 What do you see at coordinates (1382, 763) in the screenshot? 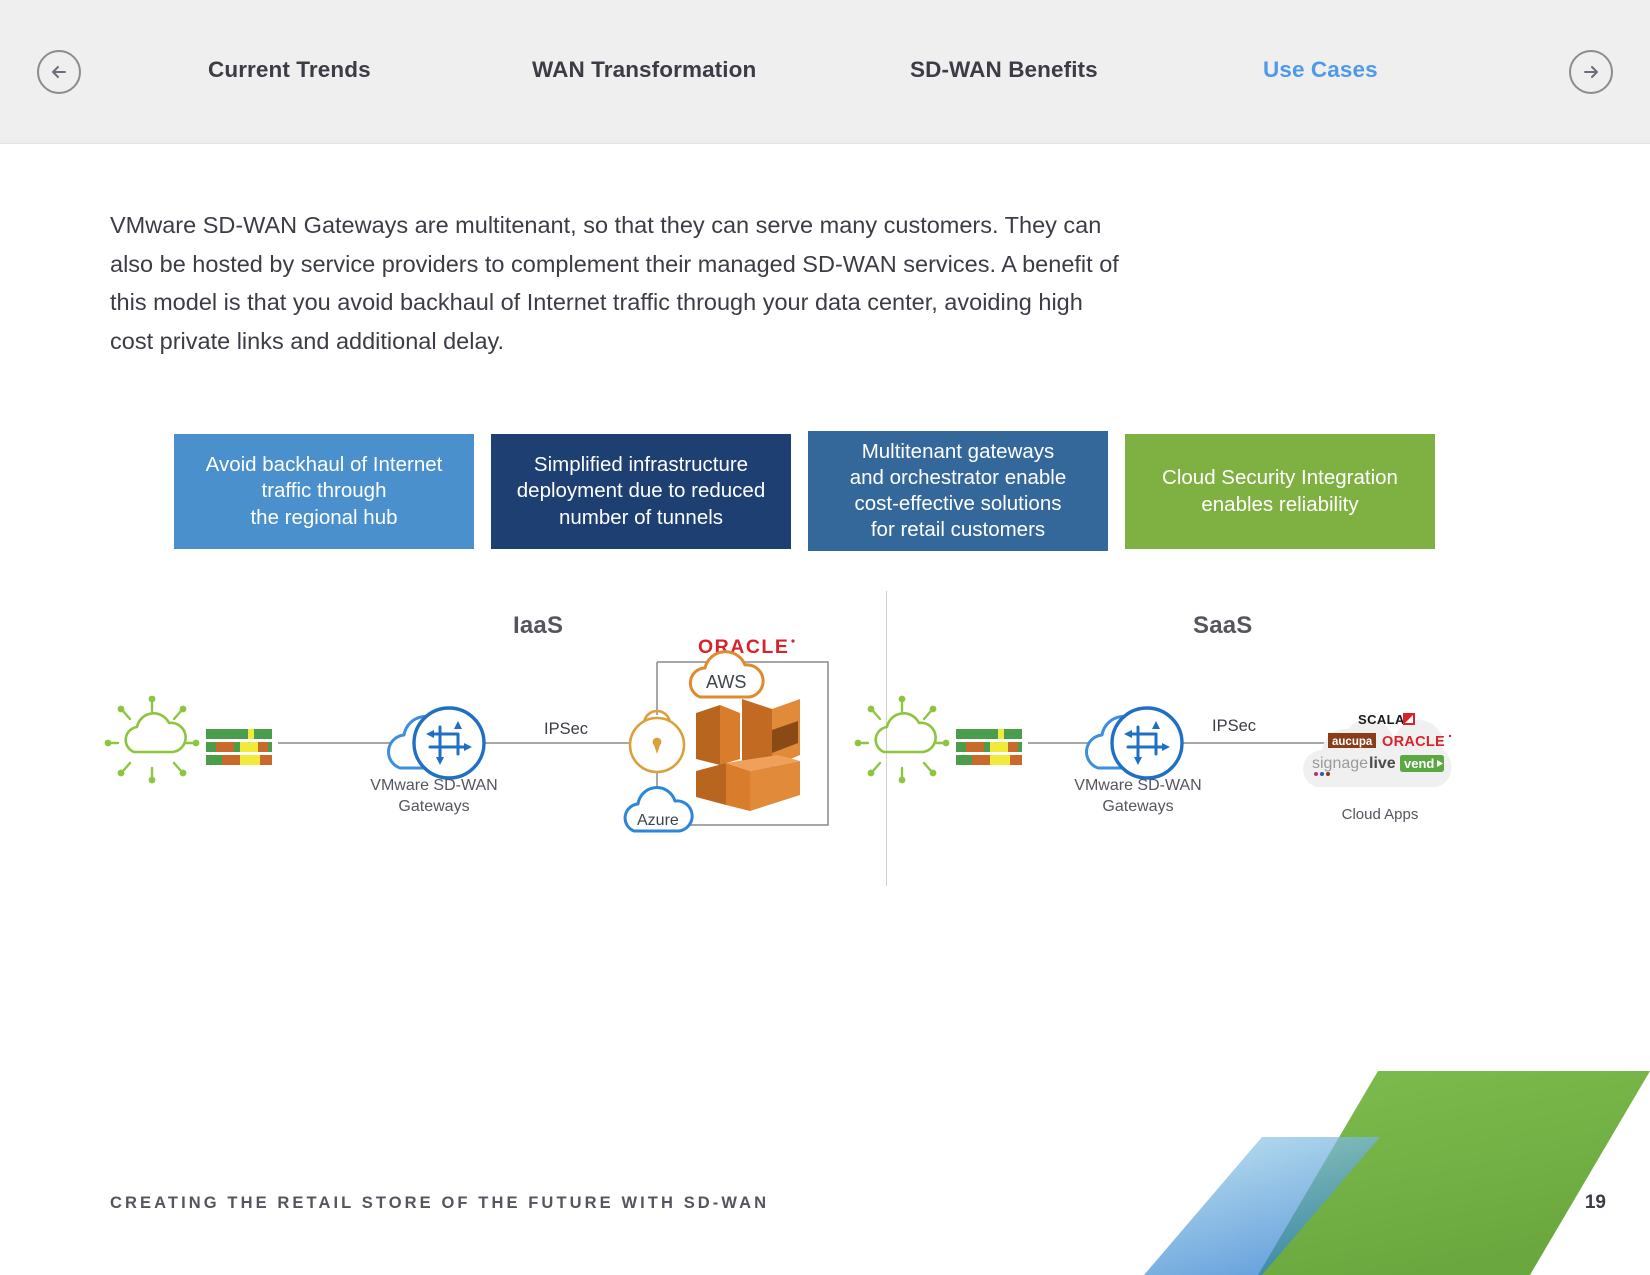
I see `svg-text: live` at bounding box center [1382, 763].